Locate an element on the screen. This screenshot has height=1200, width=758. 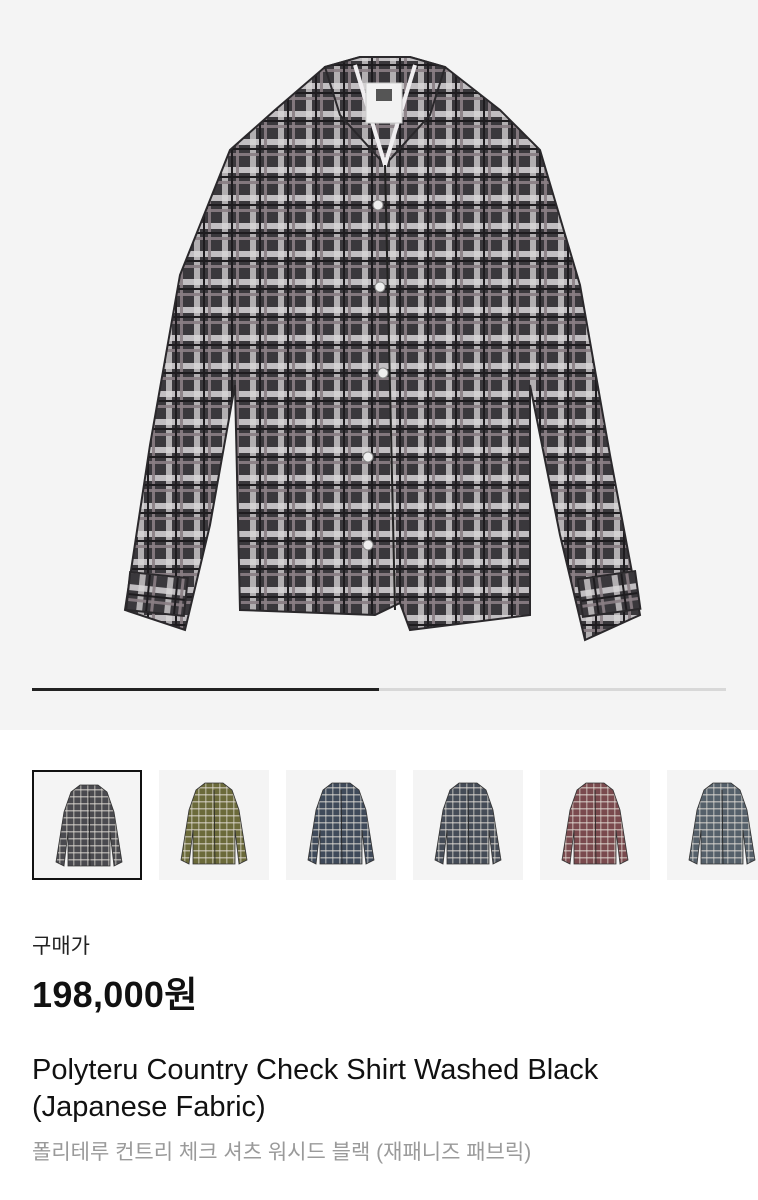
thumbnail-navy is located at coordinates (341, 825).